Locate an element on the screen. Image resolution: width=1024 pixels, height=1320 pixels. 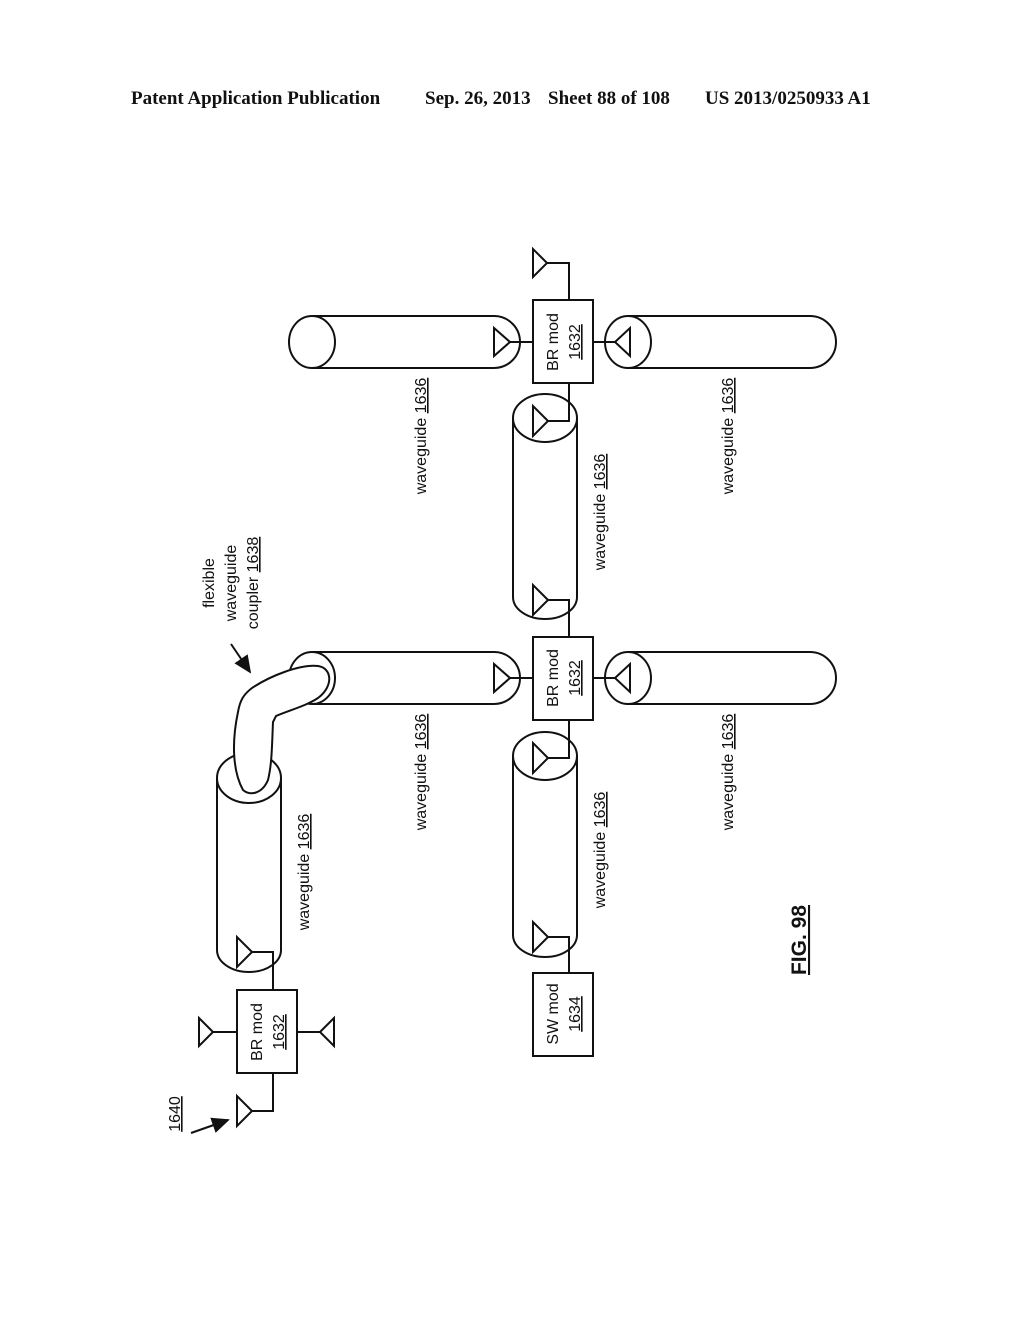
br-mod-left-ref: 1632 is located at coordinates (279, 1032).